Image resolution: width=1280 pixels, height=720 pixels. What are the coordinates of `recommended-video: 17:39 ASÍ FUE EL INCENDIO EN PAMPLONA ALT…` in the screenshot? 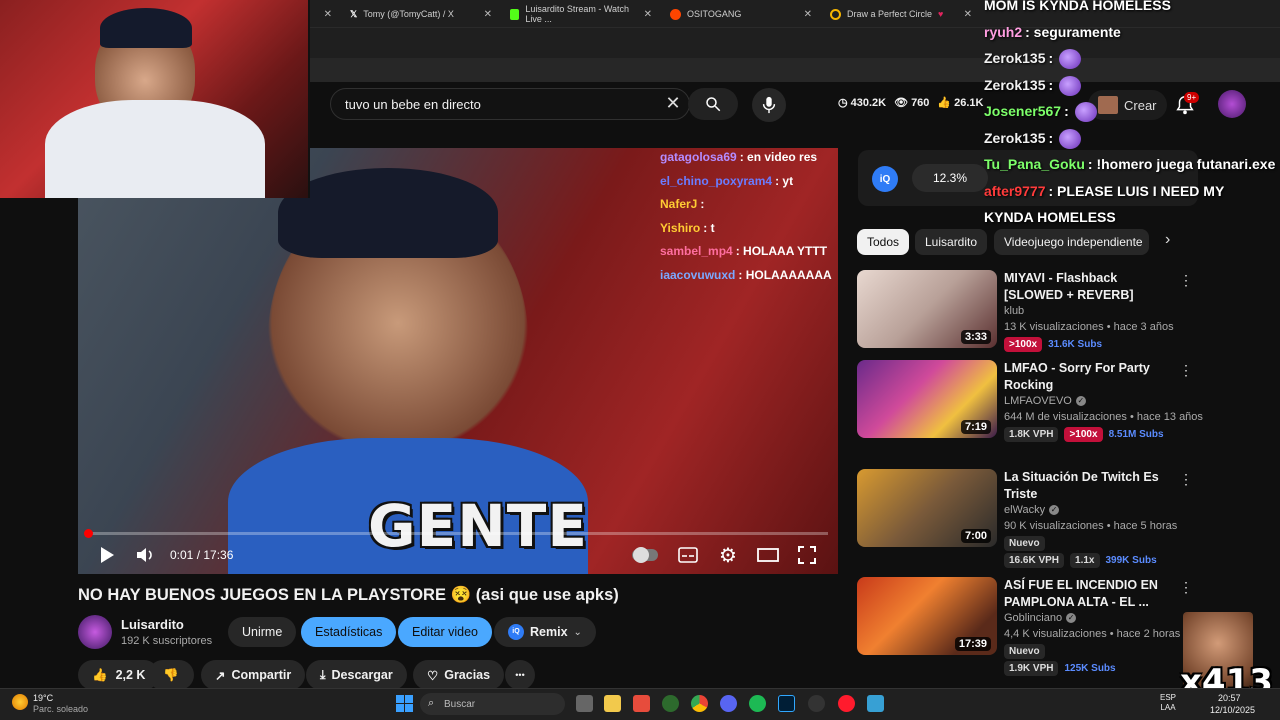 It's located at (1027, 626).